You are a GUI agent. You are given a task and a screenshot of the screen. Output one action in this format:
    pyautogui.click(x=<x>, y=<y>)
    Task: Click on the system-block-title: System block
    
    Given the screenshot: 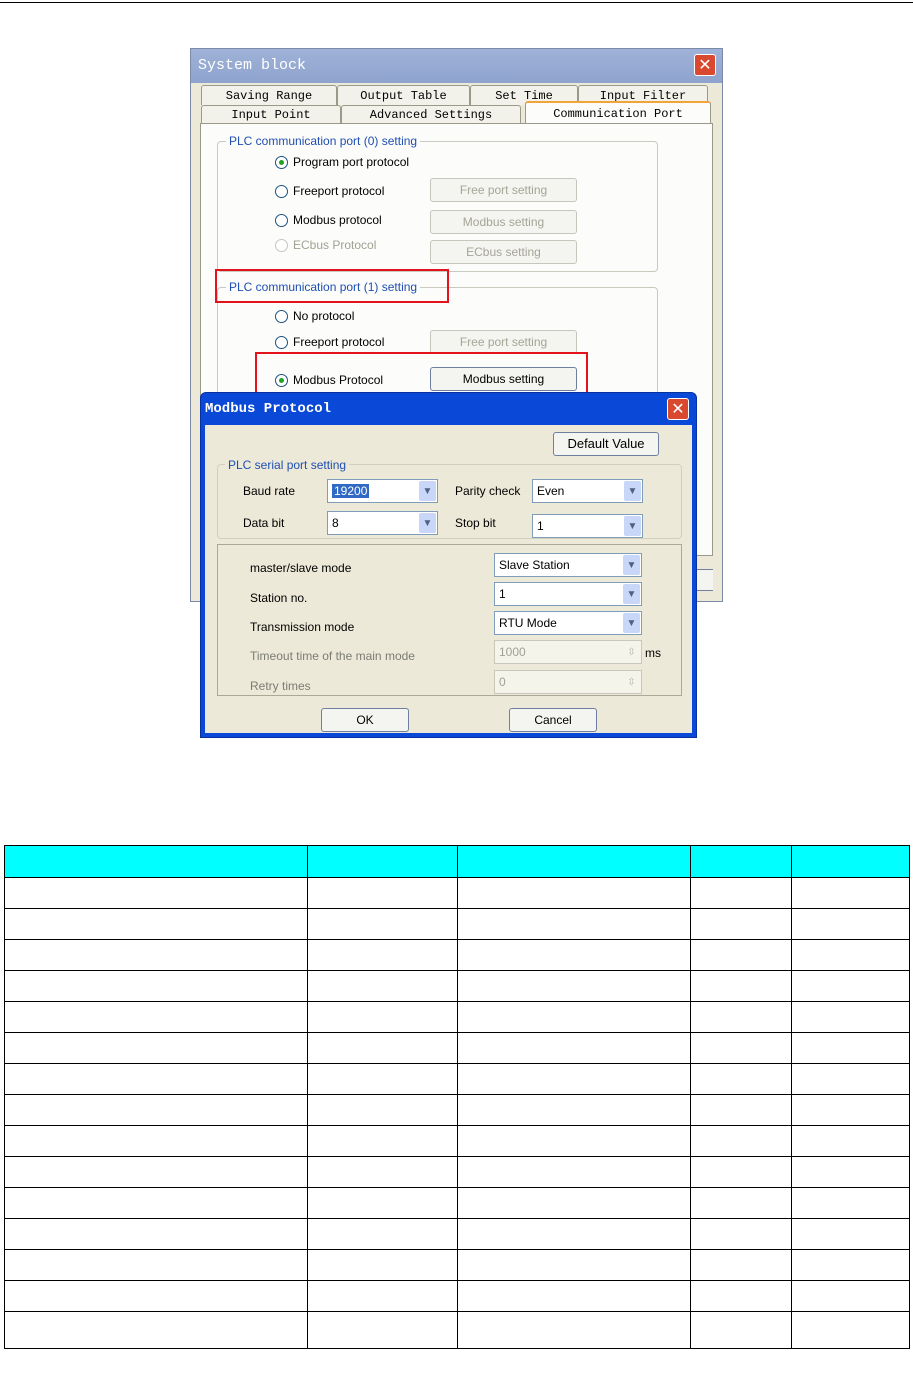 What is the action you would take?
    pyautogui.click(x=252, y=65)
    